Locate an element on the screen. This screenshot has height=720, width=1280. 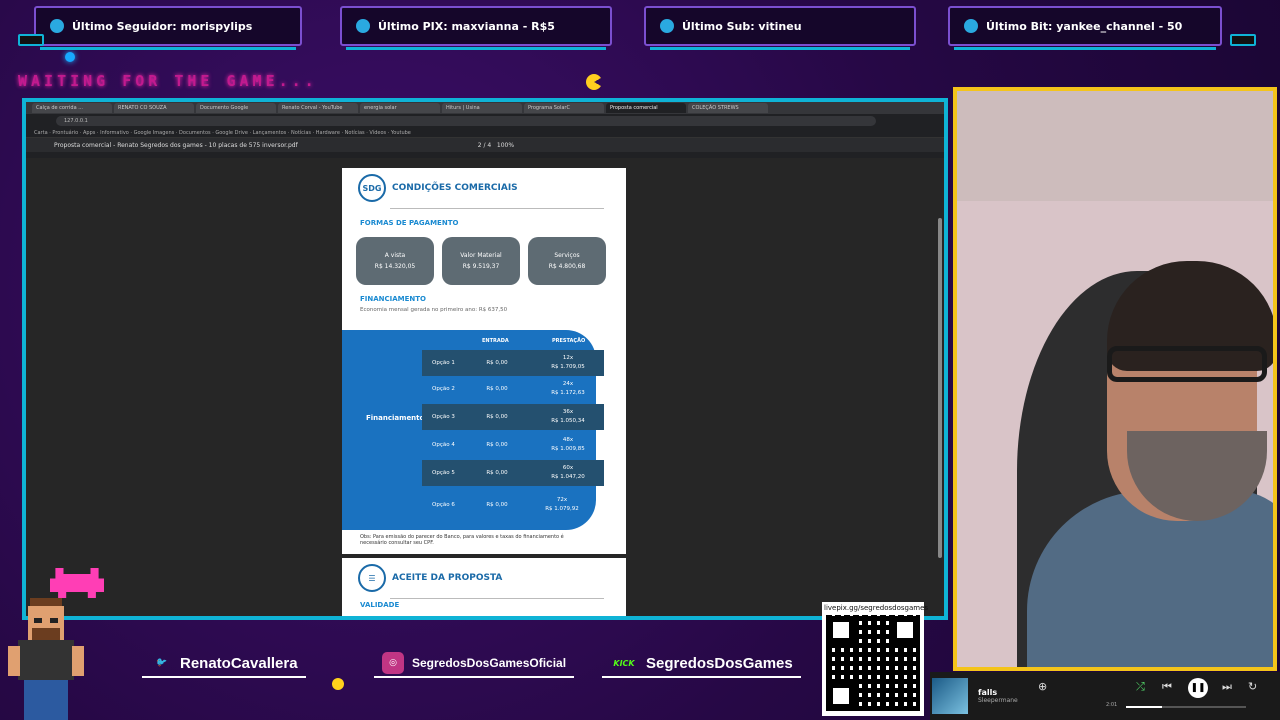
pixel-character is located at coordinates (46, 659).